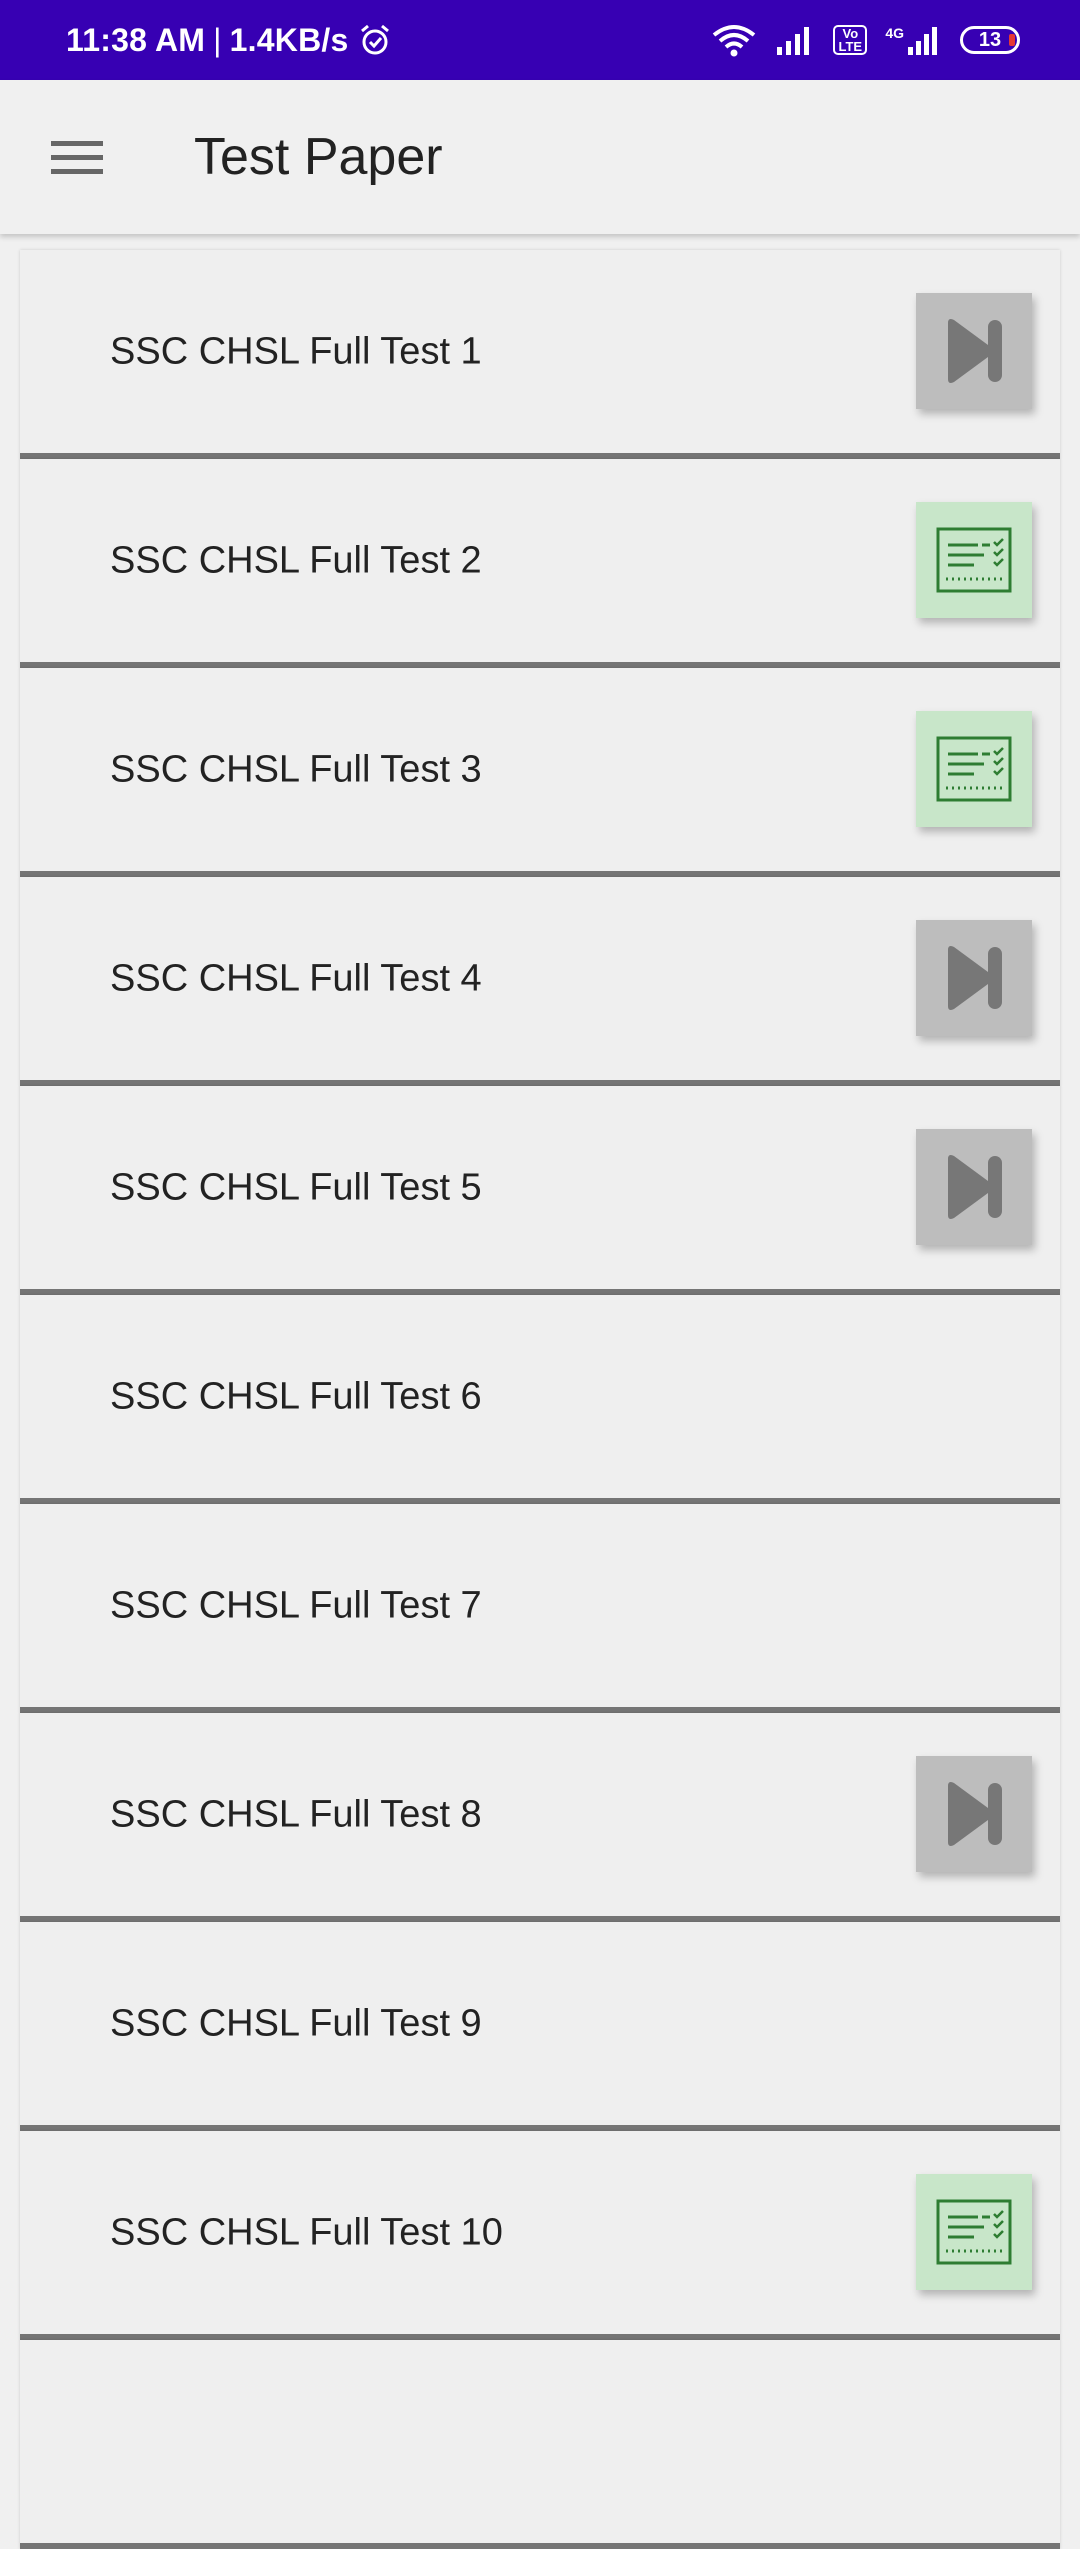  I want to click on list-item-label: SSC CHSL Full Test 2, so click(296, 560).